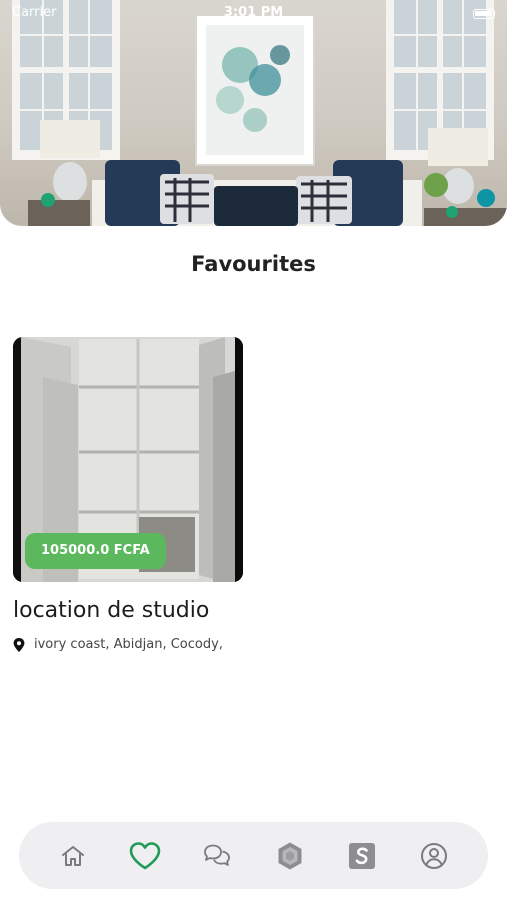  What do you see at coordinates (128, 459) in the screenshot?
I see `listing-photo: 105000.0 FCFA` at bounding box center [128, 459].